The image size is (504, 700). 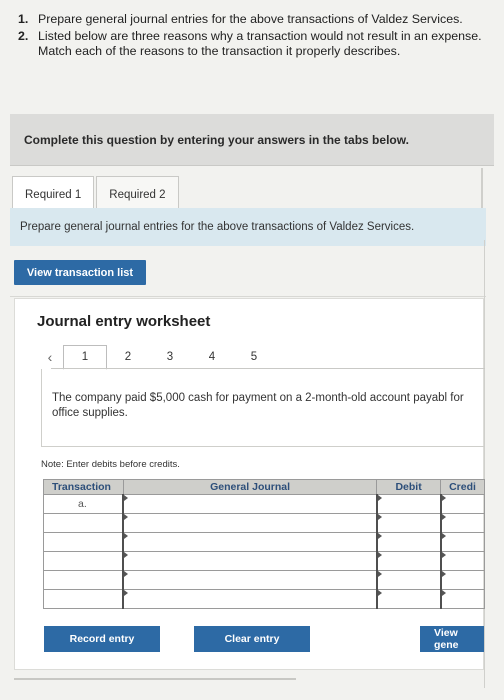 What do you see at coordinates (83, 487) in the screenshot?
I see `column-header-transaction: Transaction` at bounding box center [83, 487].